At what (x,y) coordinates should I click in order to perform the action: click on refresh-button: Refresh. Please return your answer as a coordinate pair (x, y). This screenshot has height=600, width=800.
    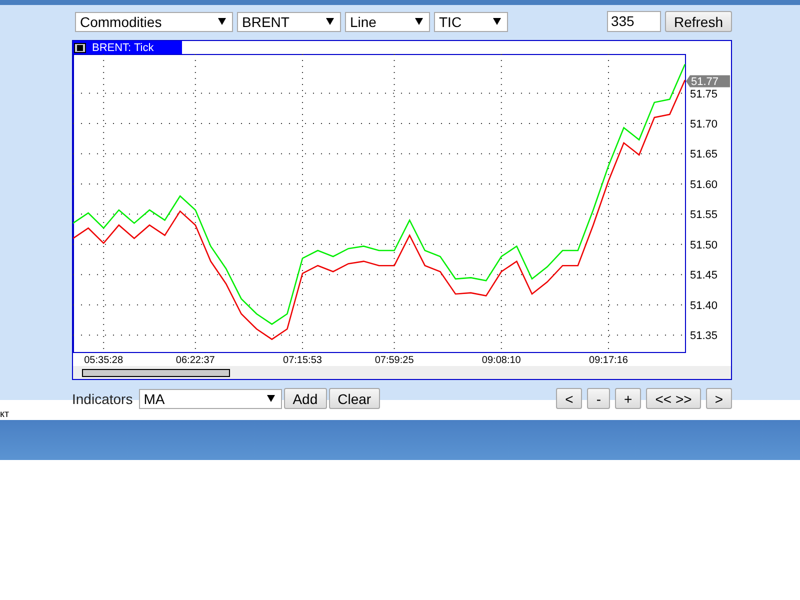
    Looking at the image, I should click on (698, 21).